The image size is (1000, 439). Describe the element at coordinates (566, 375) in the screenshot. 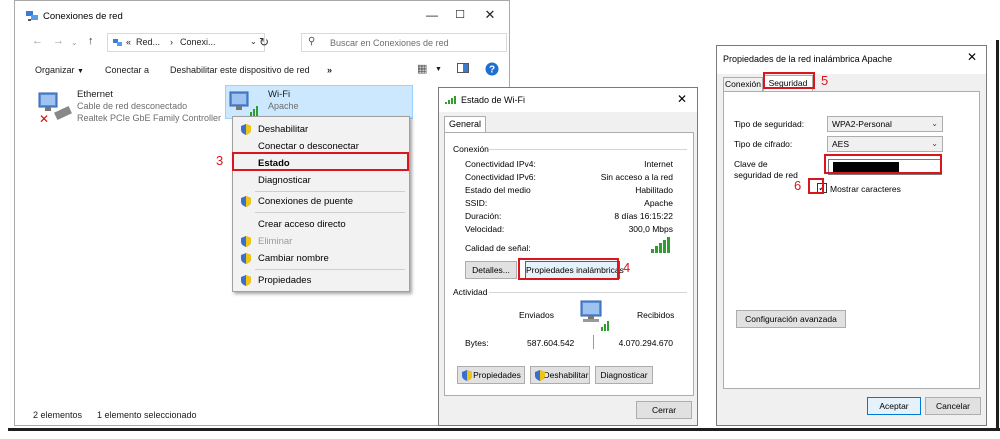

I see `disable-button-label: Deshabilitar` at that location.